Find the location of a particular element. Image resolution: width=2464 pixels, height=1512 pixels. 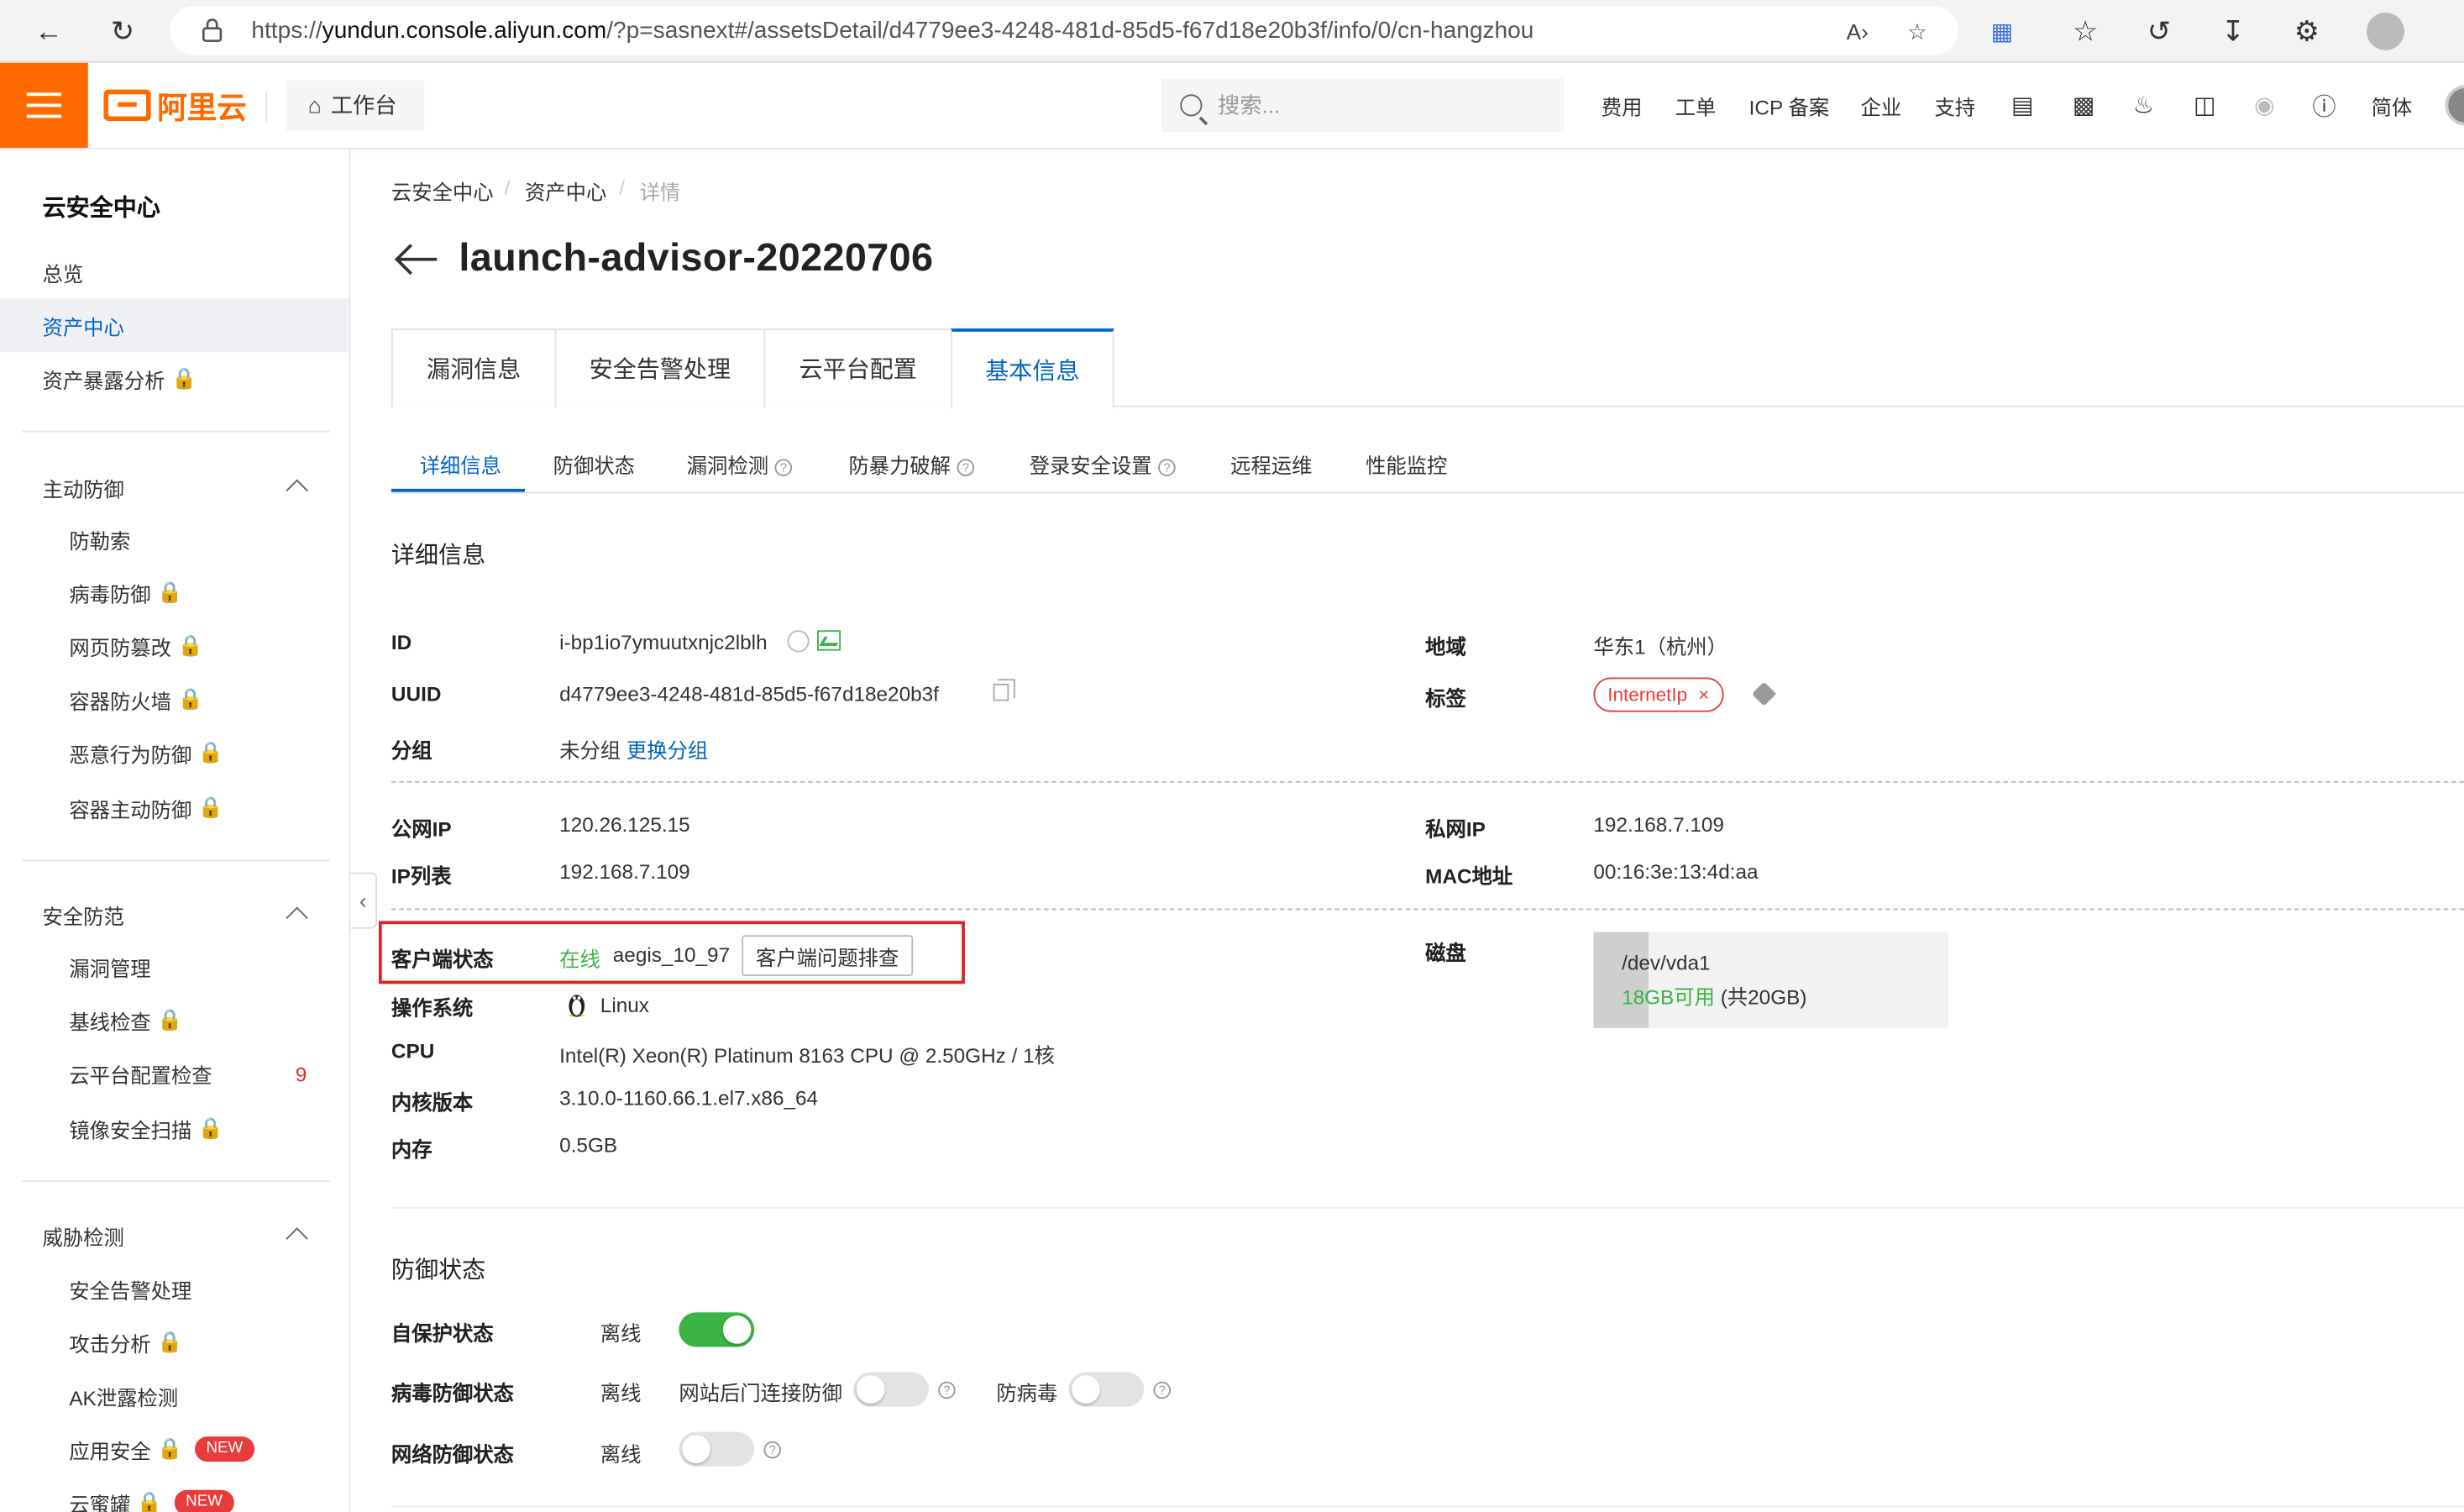

sidebar-item-cloud-config: 云平台配置检查 9 is located at coordinates (174, 1073).